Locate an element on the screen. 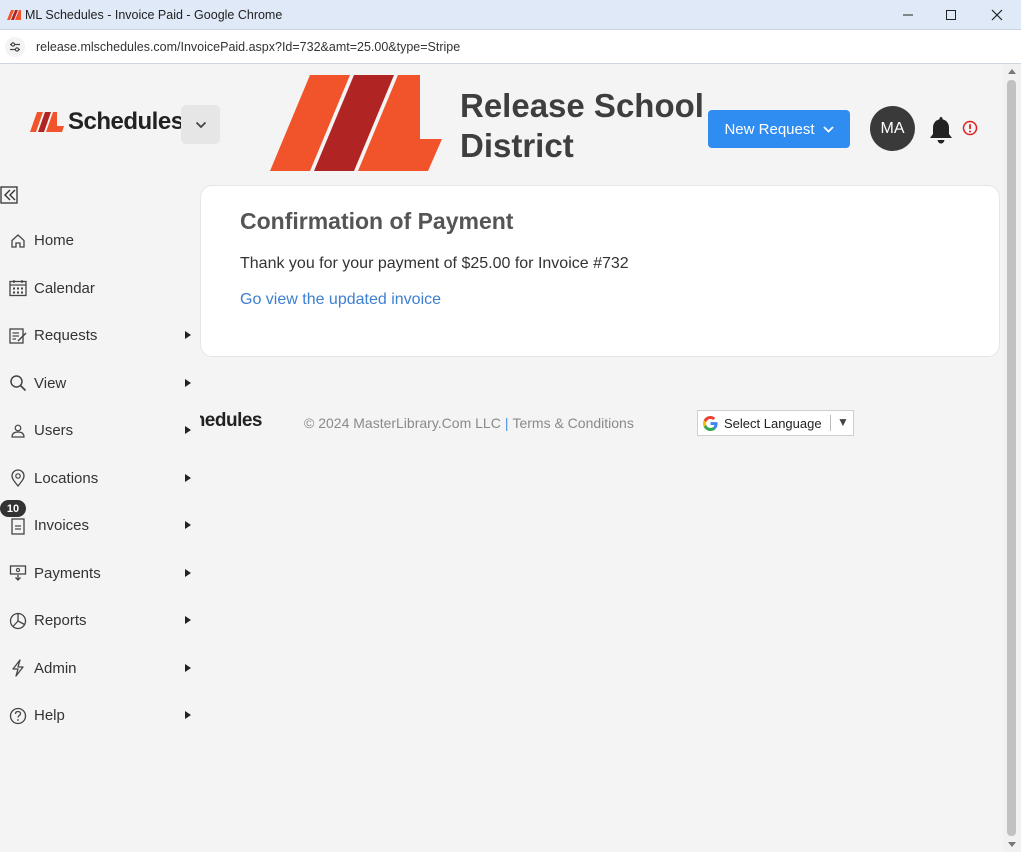 This screenshot has width=1021, height=852. bell-icon is located at coordinates (941, 130).